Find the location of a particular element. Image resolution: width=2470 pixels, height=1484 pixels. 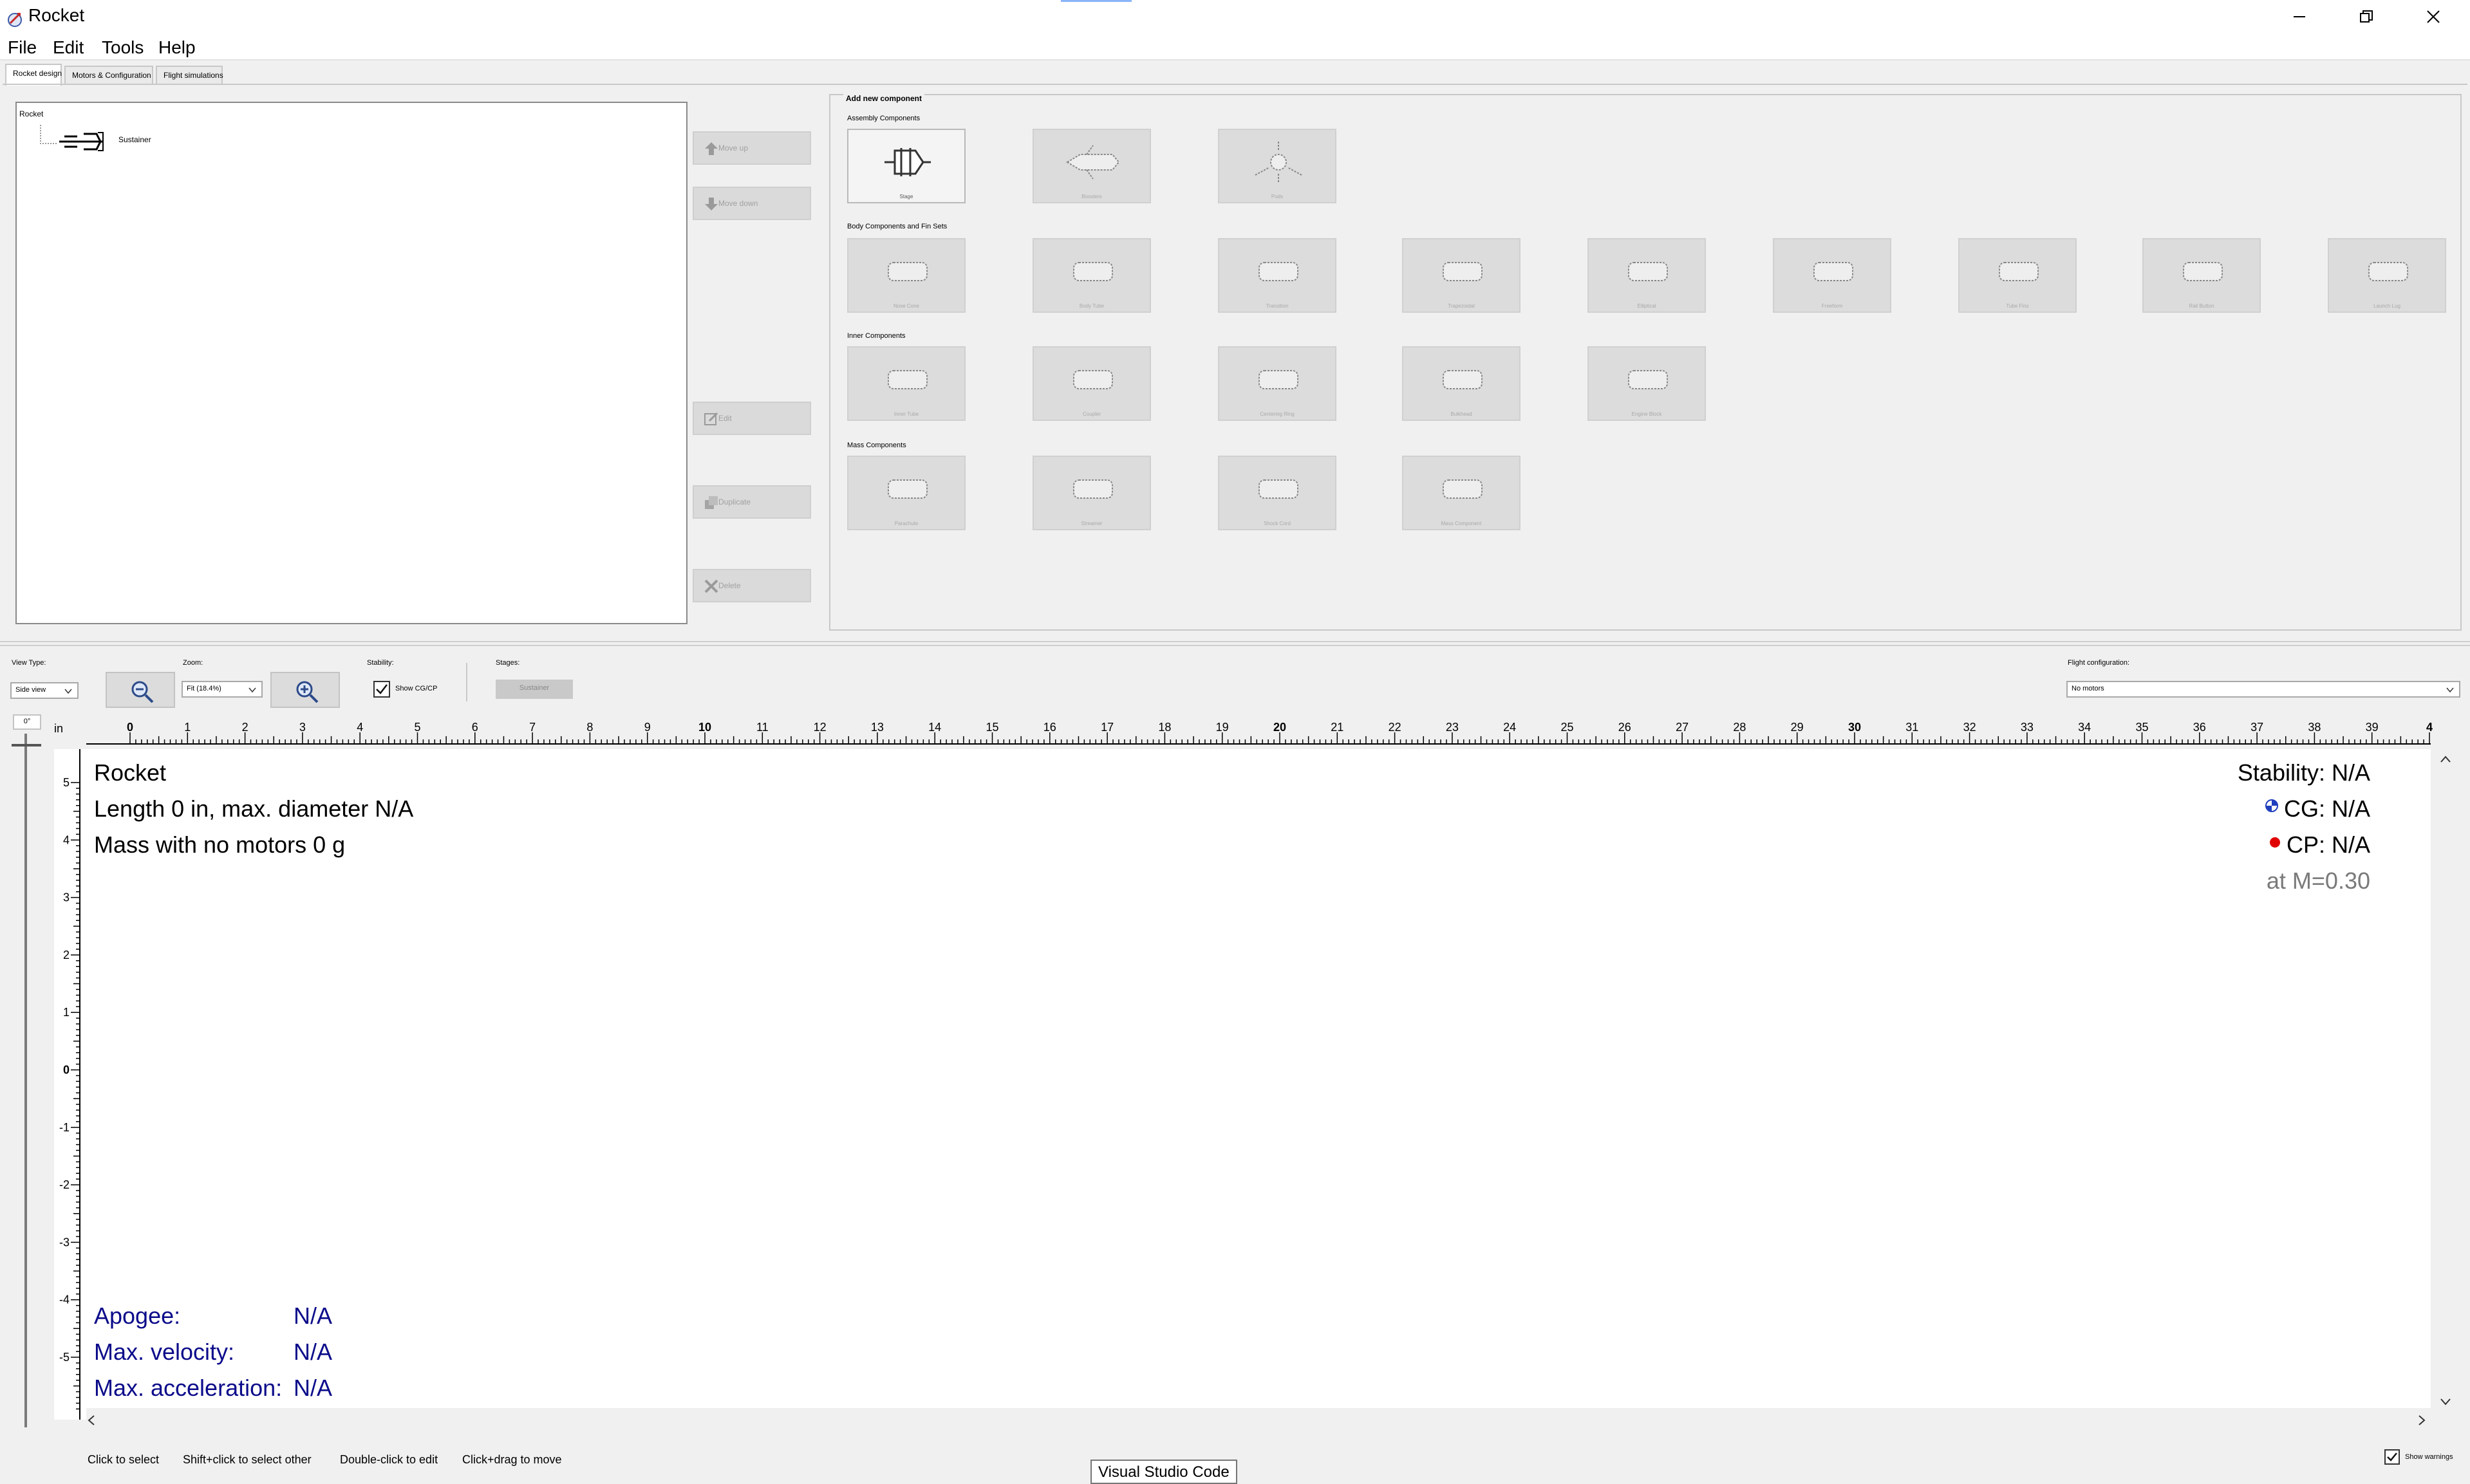

ruler-label: 36 is located at coordinates (2199, 727).